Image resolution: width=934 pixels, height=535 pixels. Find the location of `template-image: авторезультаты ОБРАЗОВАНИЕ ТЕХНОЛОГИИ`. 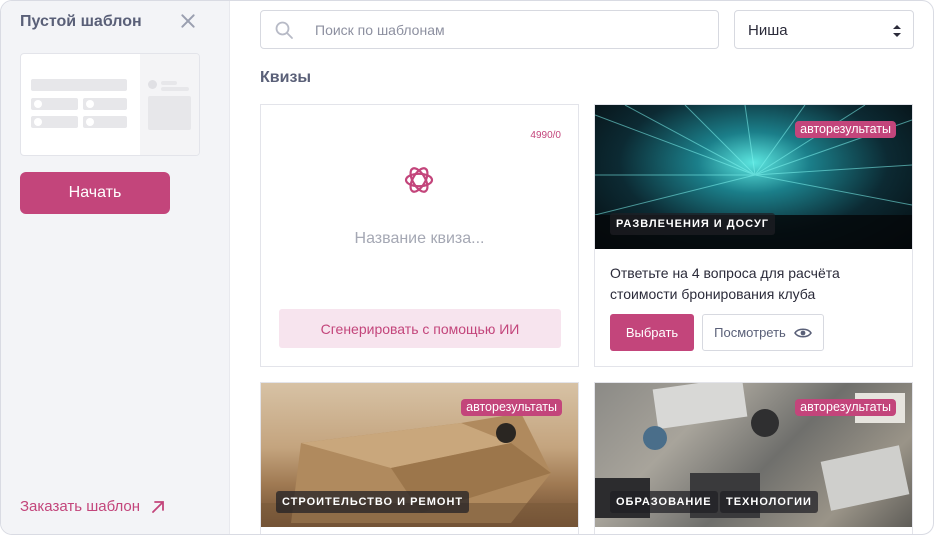

template-image: авторезультаты ОБРАЗОВАНИЕ ТЕХНОЛОГИИ is located at coordinates (753, 455).